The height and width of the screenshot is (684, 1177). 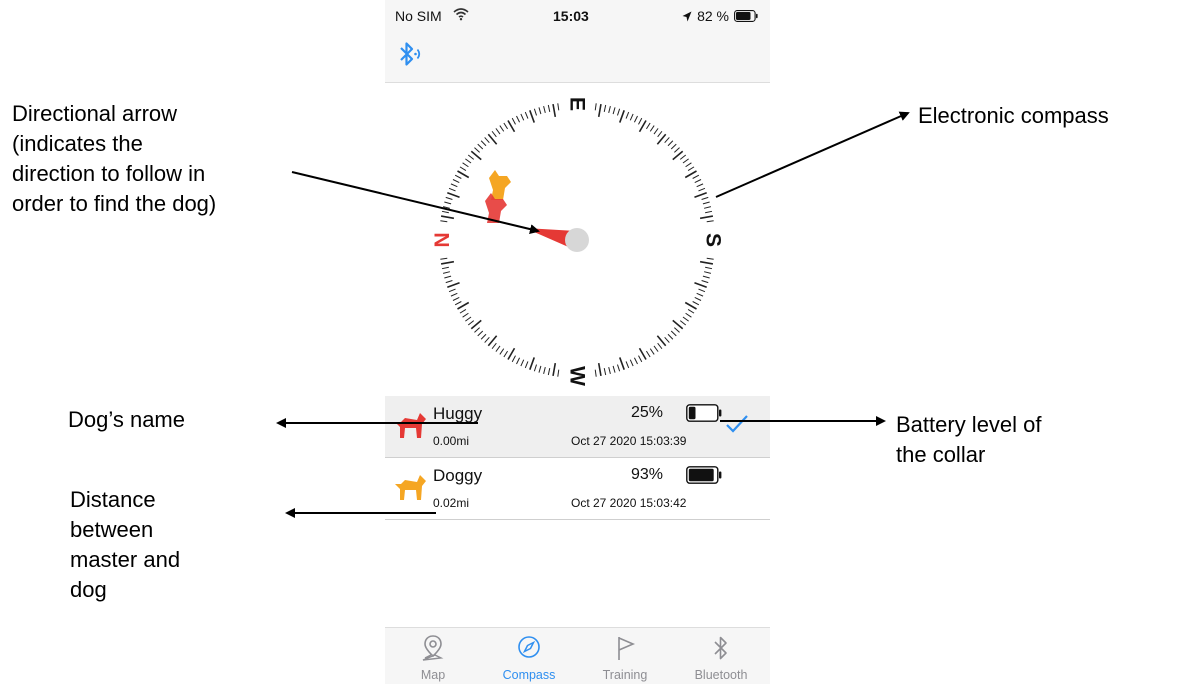 I want to click on arrow-compass, so click(x=812, y=154).